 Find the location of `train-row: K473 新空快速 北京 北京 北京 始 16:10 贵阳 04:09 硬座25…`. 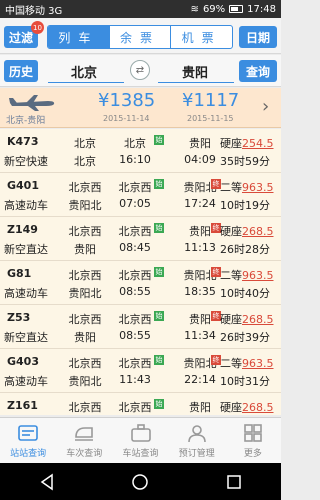

train-row: K473 新空快速 北京 北京 北京 始 16:10 贵阳 04:09 硬座25… is located at coordinates (140, 151).